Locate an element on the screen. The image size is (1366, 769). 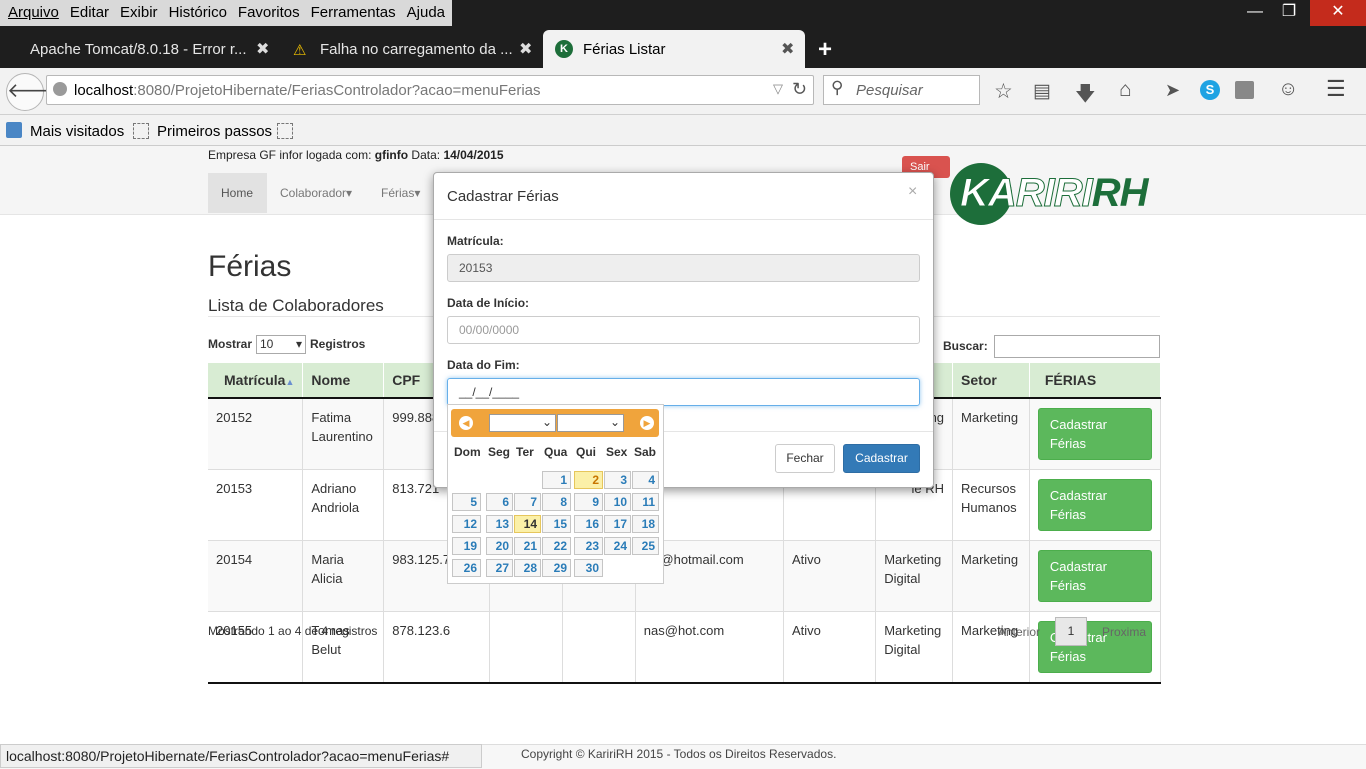
cell-matricula: 20155 is located at coordinates (256, 647).